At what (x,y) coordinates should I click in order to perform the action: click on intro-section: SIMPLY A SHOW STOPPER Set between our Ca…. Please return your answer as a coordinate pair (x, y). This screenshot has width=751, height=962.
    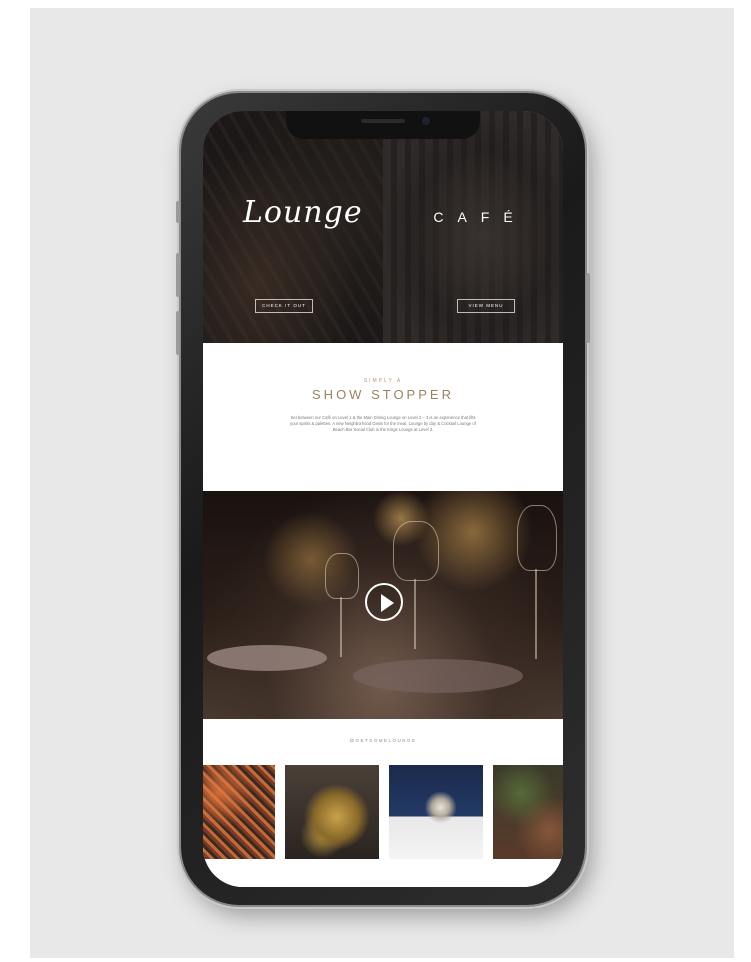
    Looking at the image, I should click on (383, 417).